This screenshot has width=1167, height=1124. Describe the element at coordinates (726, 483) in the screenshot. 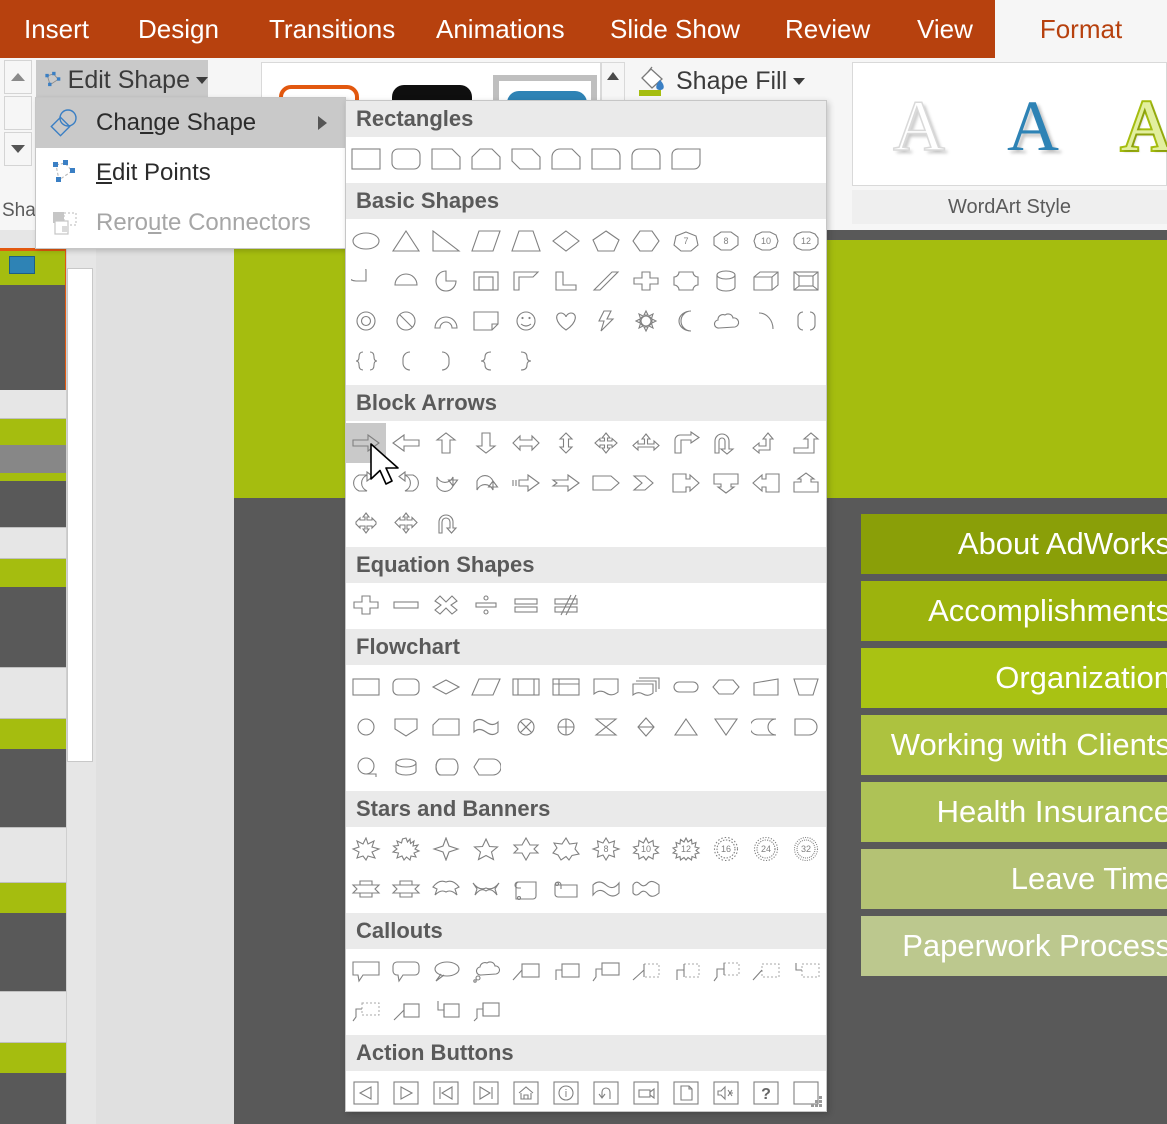

I see `shape-down-arrow-callout` at that location.